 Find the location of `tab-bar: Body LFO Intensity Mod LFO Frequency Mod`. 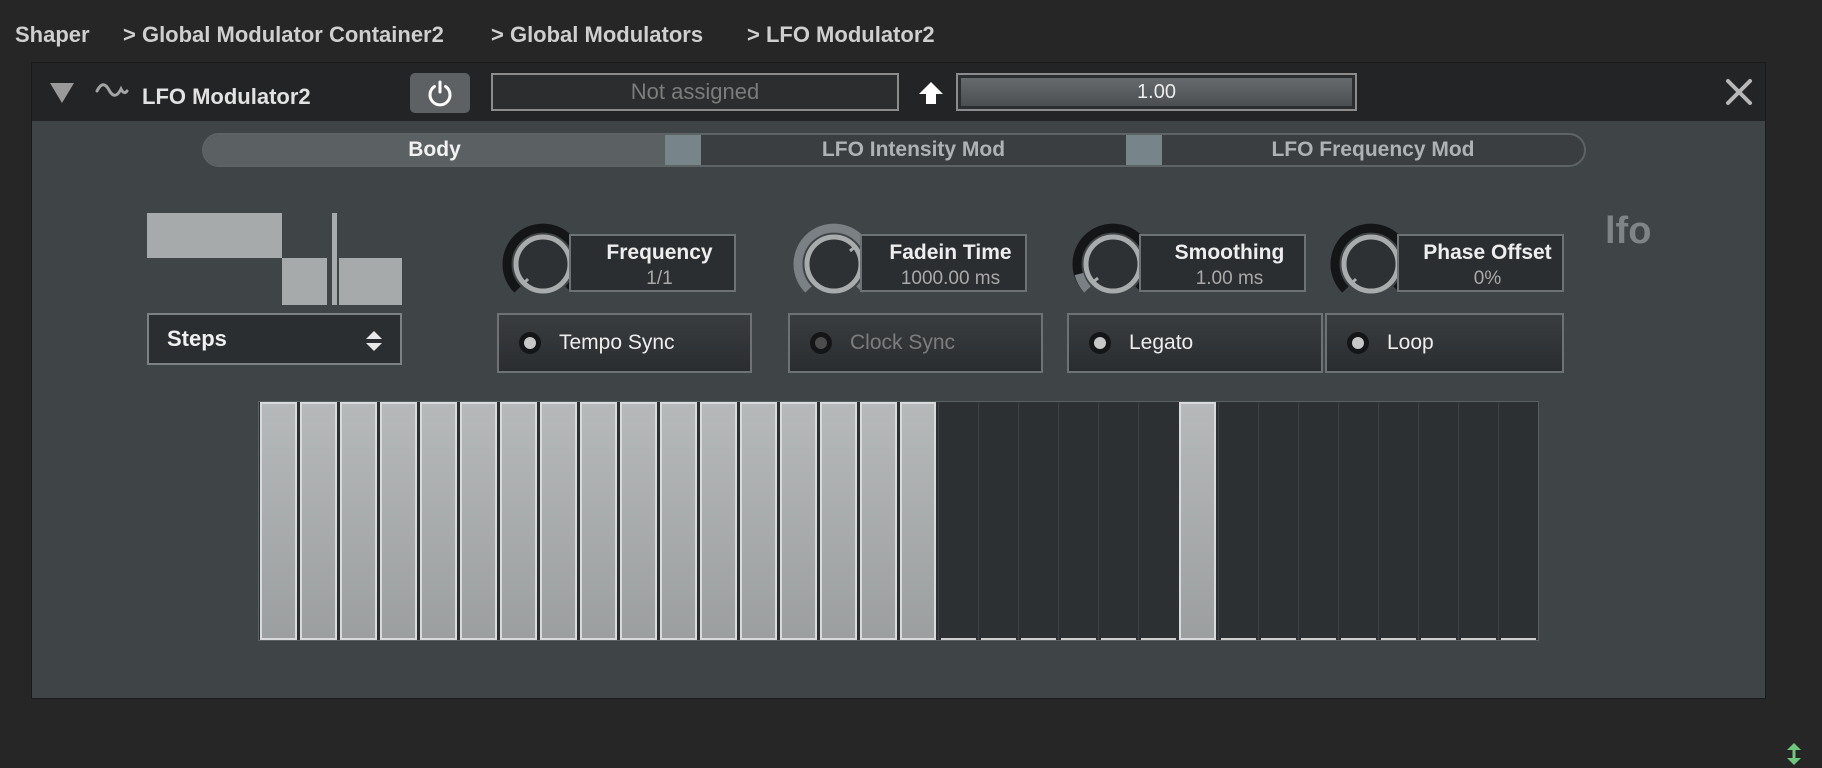

tab-bar: Body LFO Intensity Mod LFO Frequency Mod is located at coordinates (894, 150).